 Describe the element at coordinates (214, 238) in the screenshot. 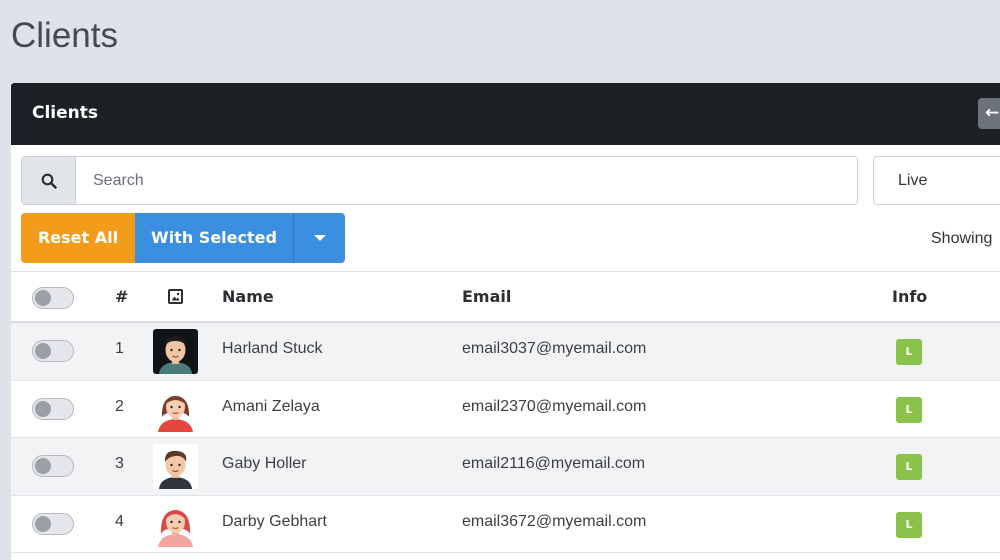

I see `with-selected-button: With Selected` at that location.